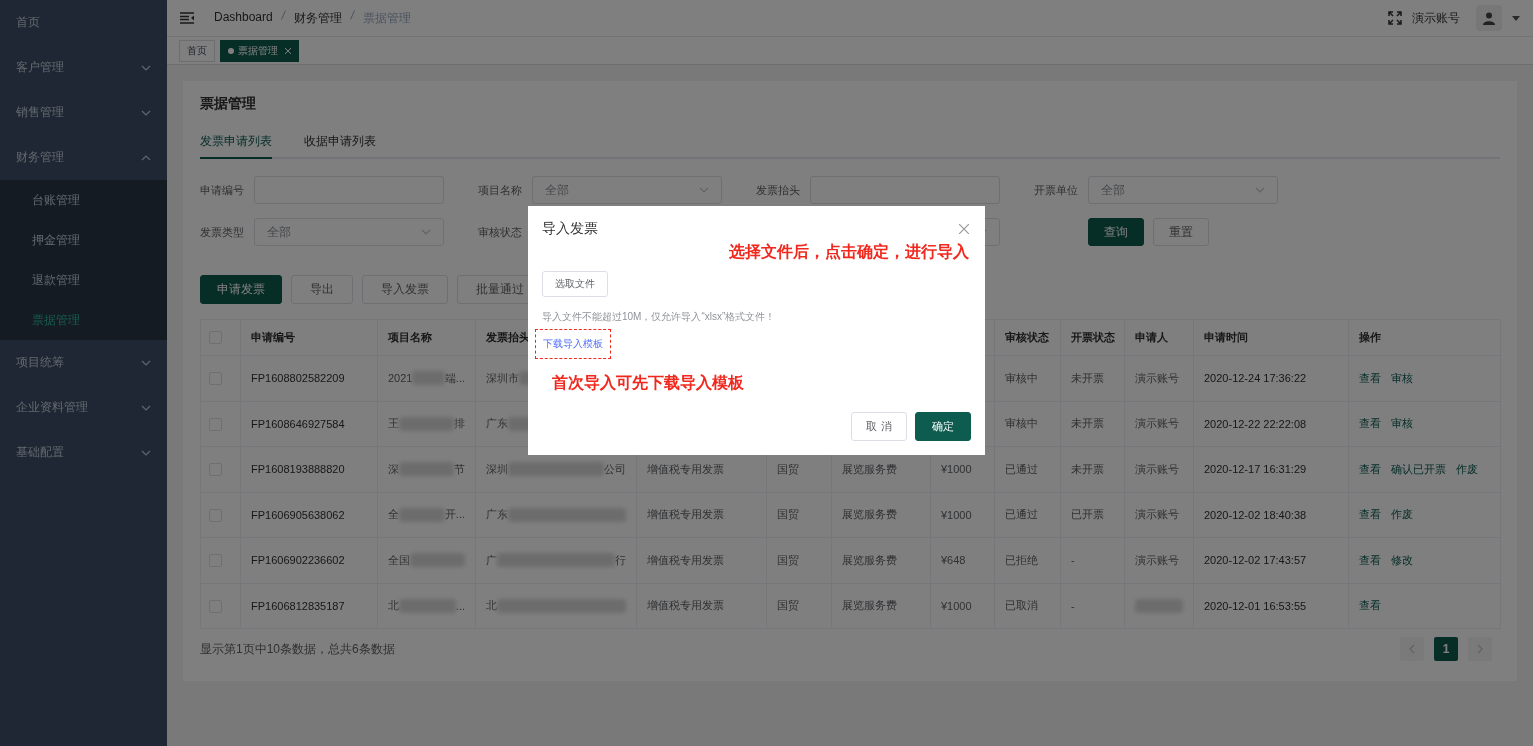  Describe the element at coordinates (1056, 190) in the screenshot. I see `filter-label: 开票单位` at that location.